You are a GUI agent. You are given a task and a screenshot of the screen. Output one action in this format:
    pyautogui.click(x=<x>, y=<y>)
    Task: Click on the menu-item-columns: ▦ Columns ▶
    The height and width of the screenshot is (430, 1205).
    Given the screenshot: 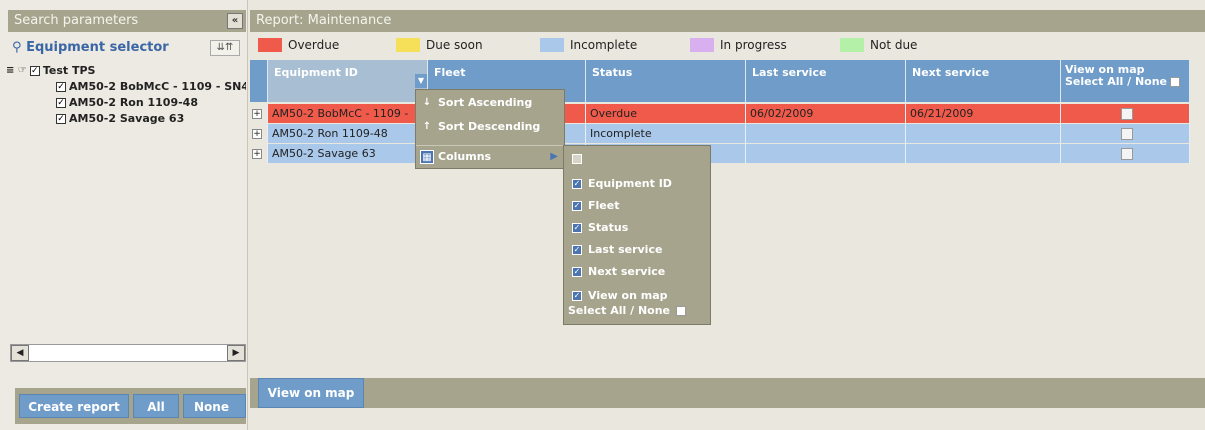 What is the action you would take?
    pyautogui.click(x=490, y=156)
    